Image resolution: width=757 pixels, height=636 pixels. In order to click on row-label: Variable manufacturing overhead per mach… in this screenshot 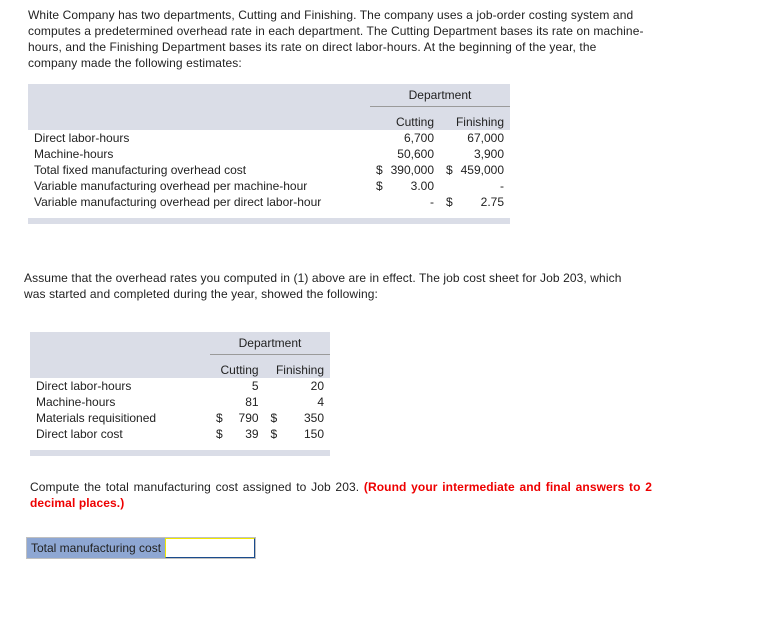, I will do `click(199, 186)`.